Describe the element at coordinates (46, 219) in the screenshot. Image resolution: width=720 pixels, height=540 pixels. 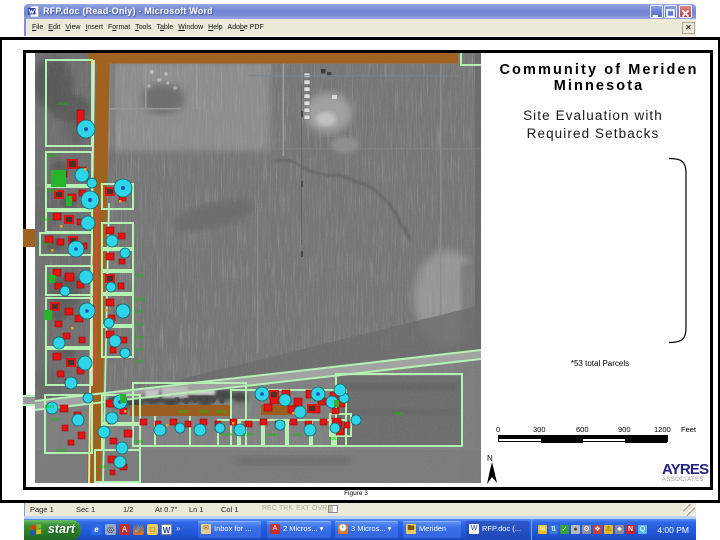
I see `svg-text: 1040` at that location.